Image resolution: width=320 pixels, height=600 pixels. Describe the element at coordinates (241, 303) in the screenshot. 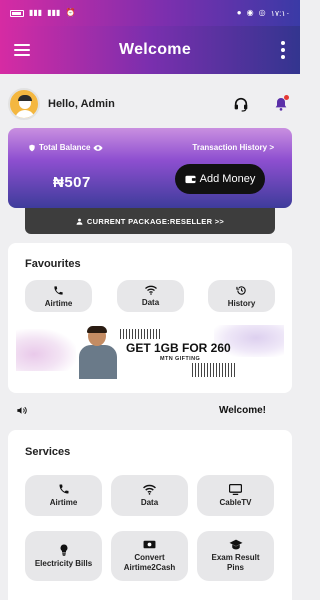

I see `favourite-history-label: History` at that location.